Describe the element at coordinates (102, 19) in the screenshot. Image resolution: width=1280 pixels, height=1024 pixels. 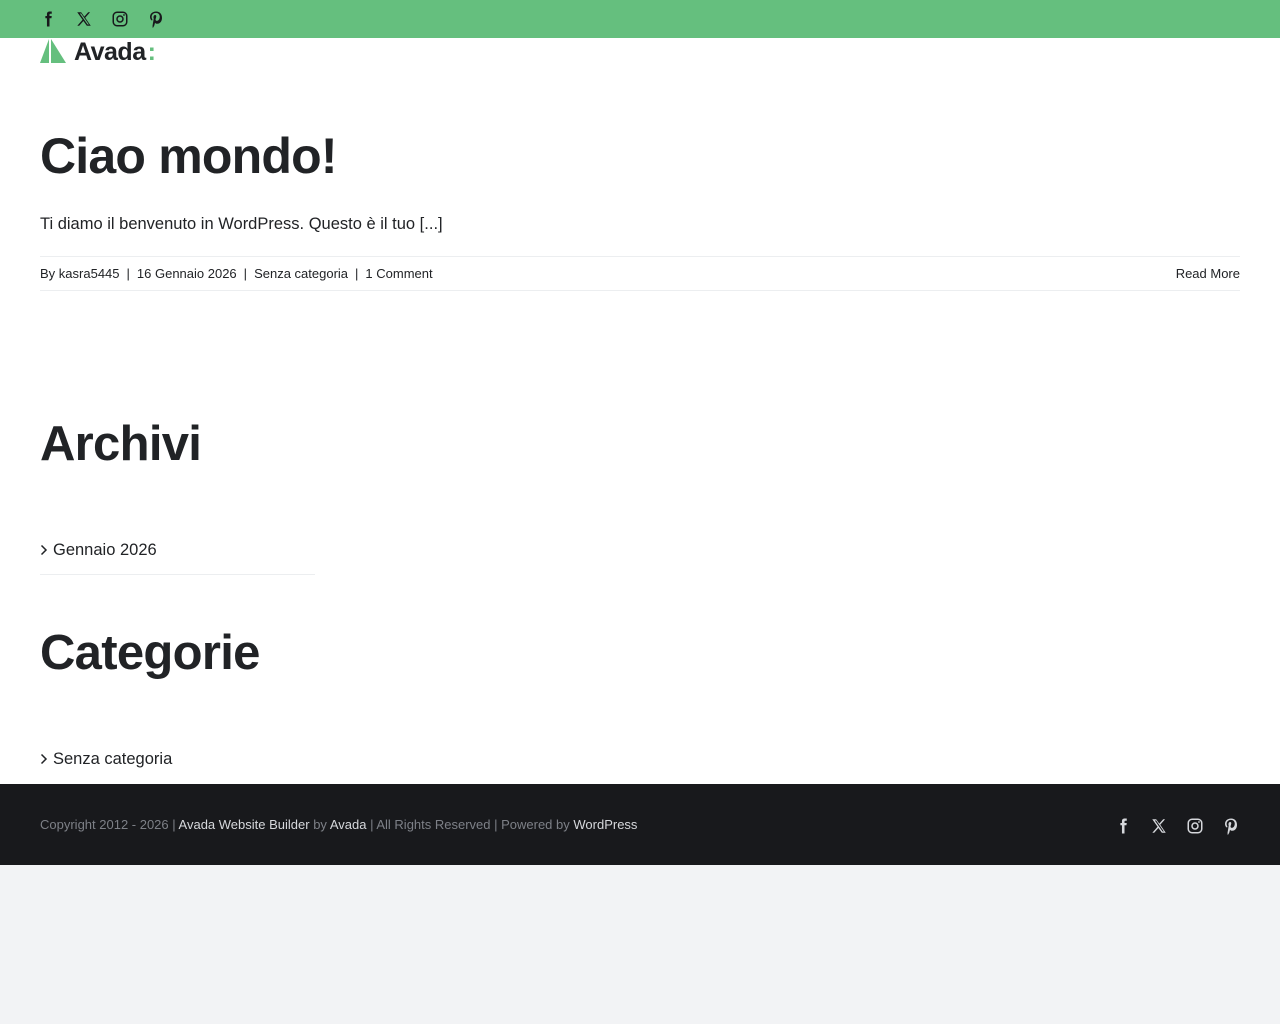
I see `top-social-links` at that location.